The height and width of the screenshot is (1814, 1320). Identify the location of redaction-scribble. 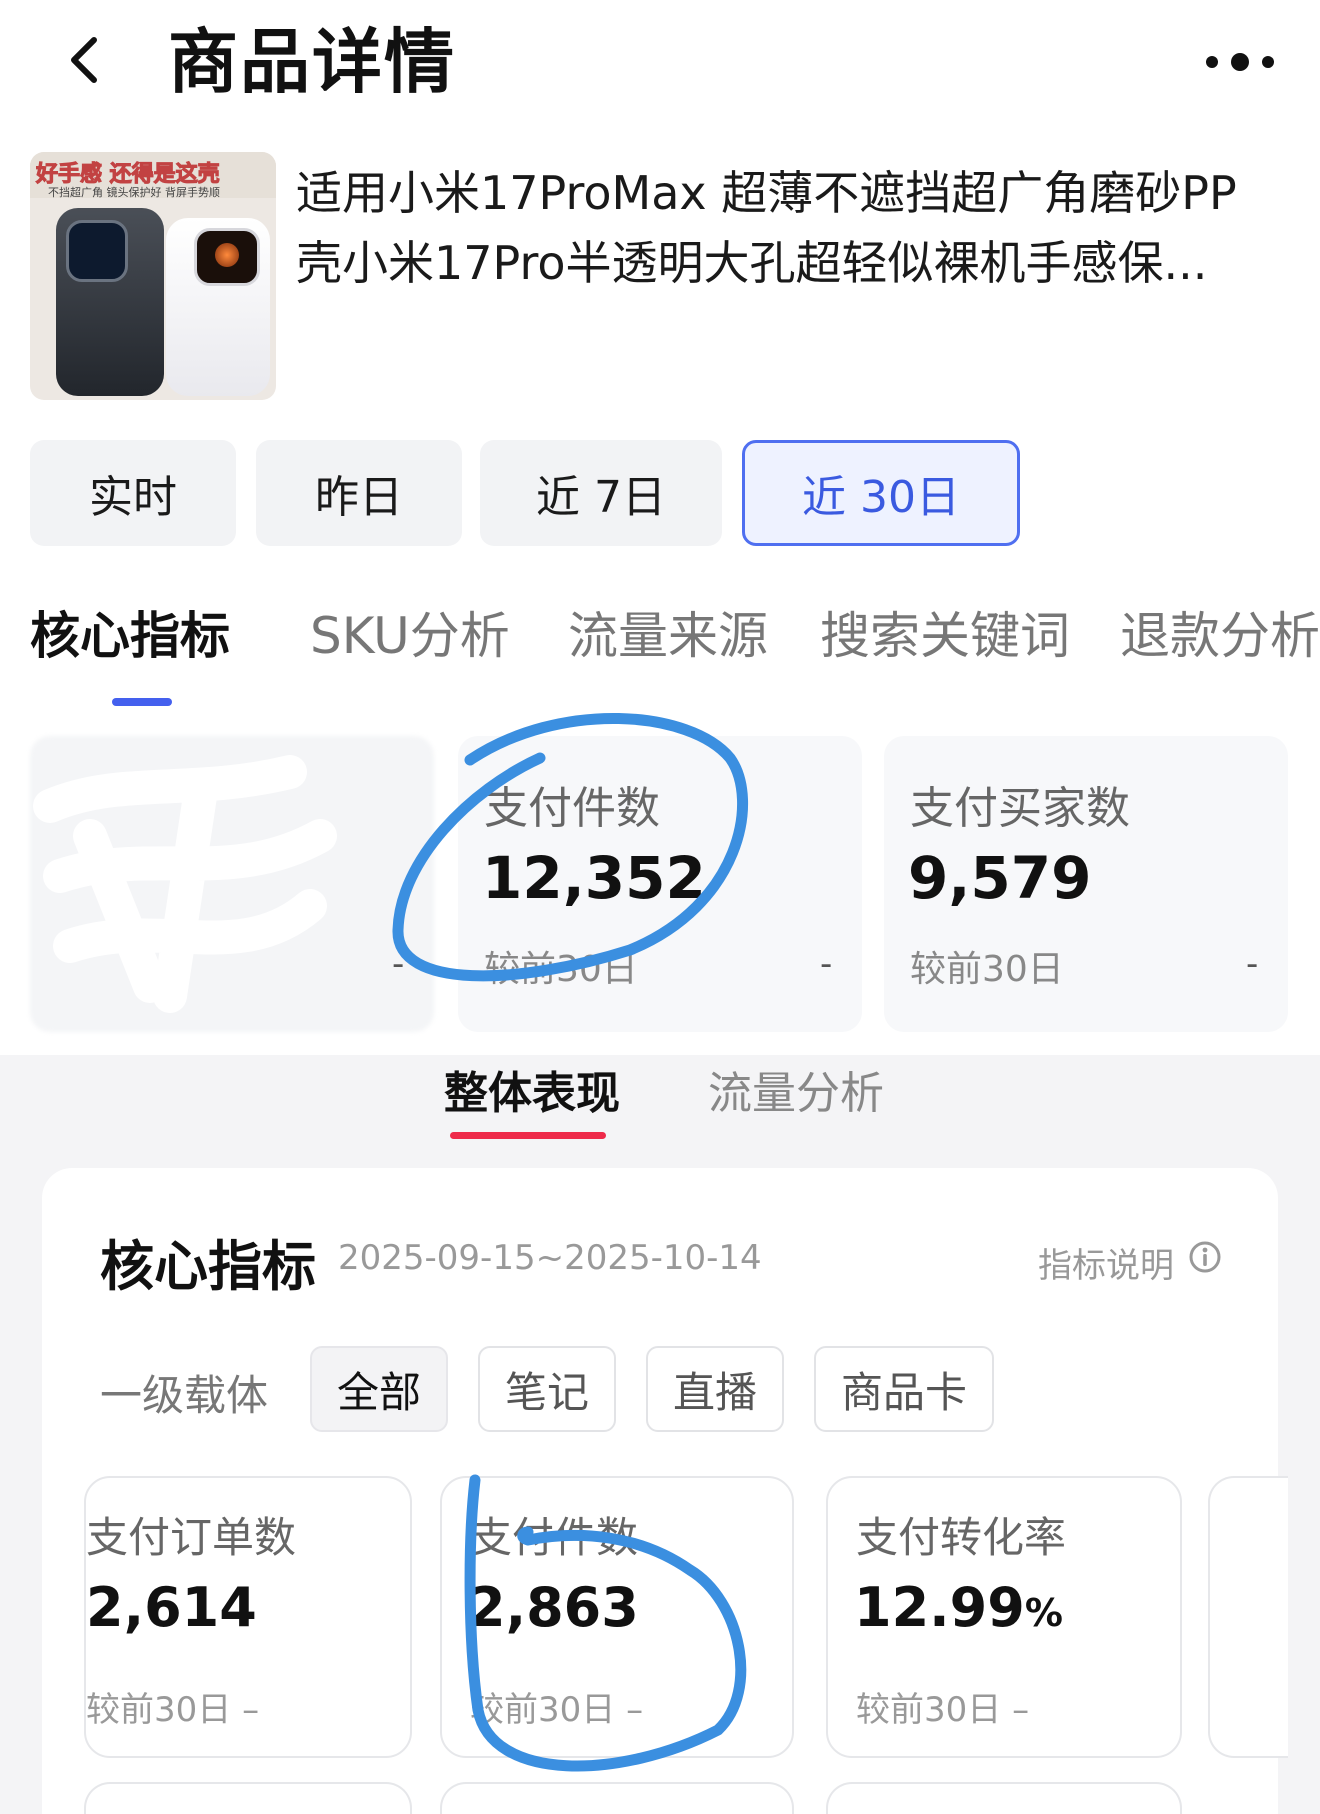
(185, 884).